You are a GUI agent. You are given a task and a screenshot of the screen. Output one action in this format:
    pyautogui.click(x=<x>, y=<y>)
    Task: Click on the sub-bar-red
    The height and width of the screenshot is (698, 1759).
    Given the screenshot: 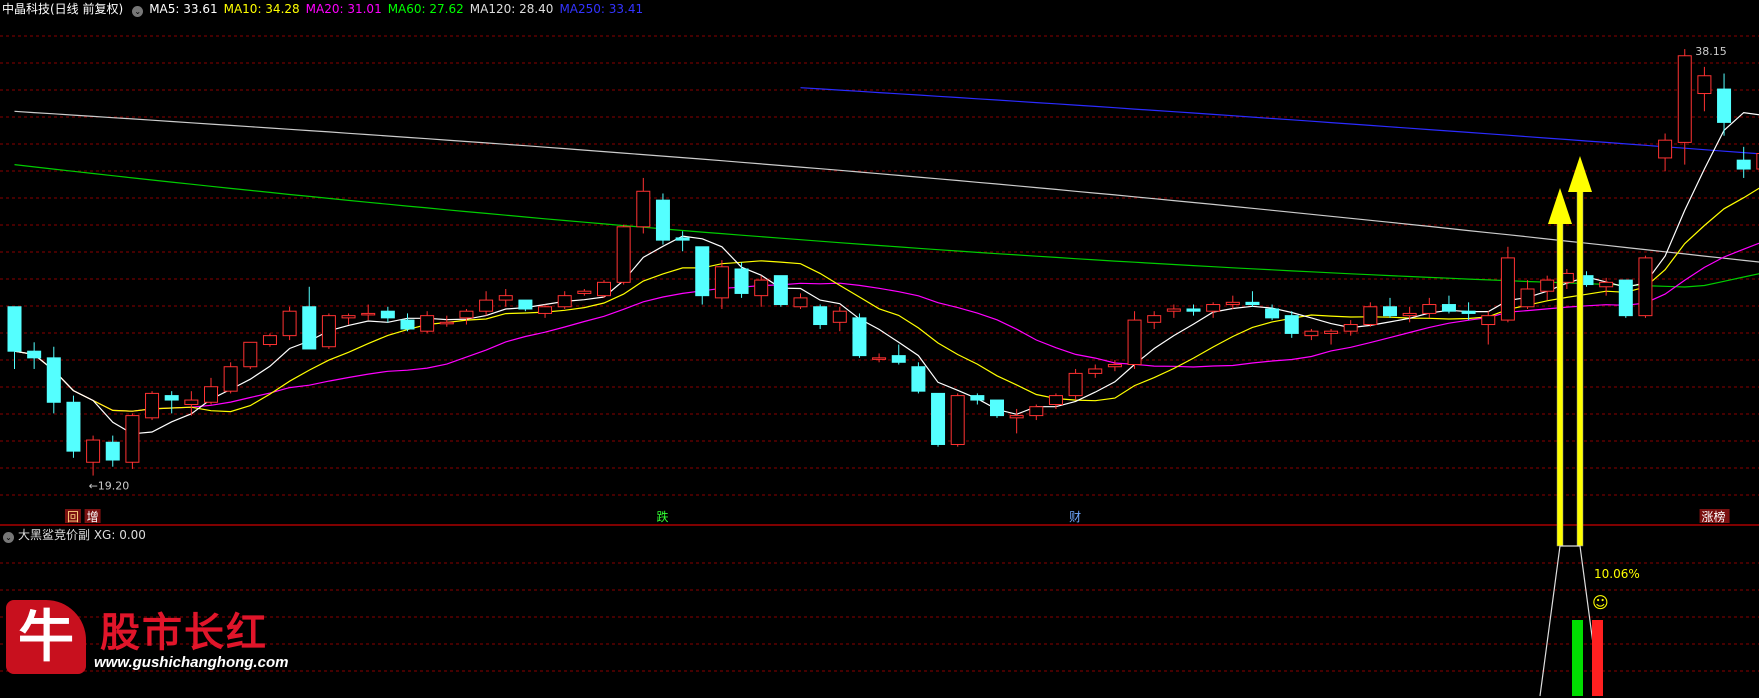 What is the action you would take?
    pyautogui.click(x=1597, y=658)
    